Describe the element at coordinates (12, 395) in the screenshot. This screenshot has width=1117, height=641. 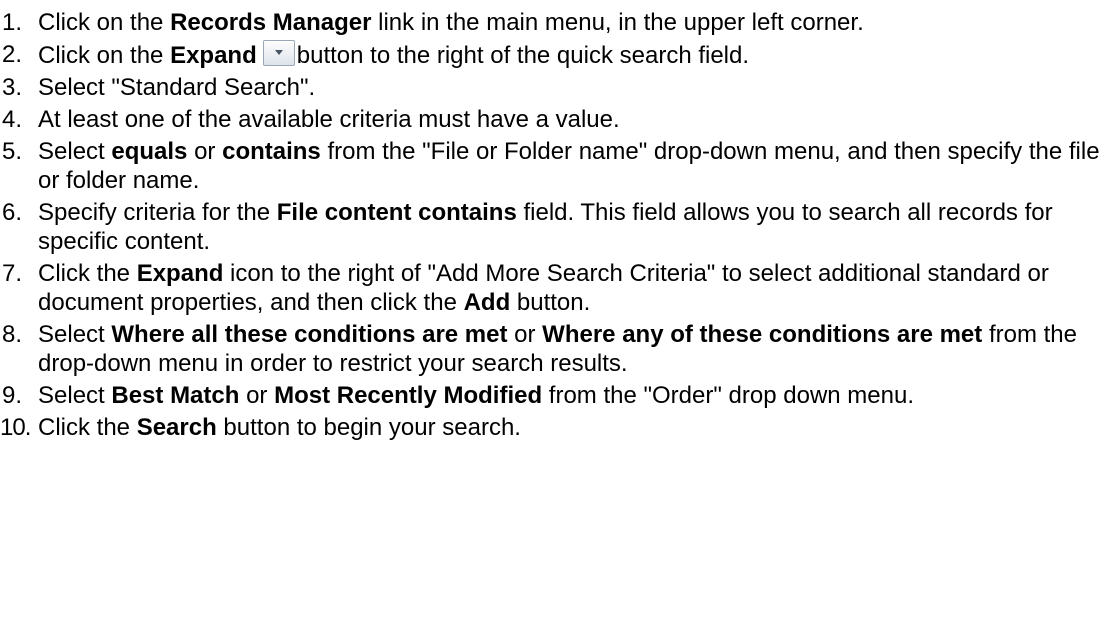
I see `step-number: 9.` at that location.